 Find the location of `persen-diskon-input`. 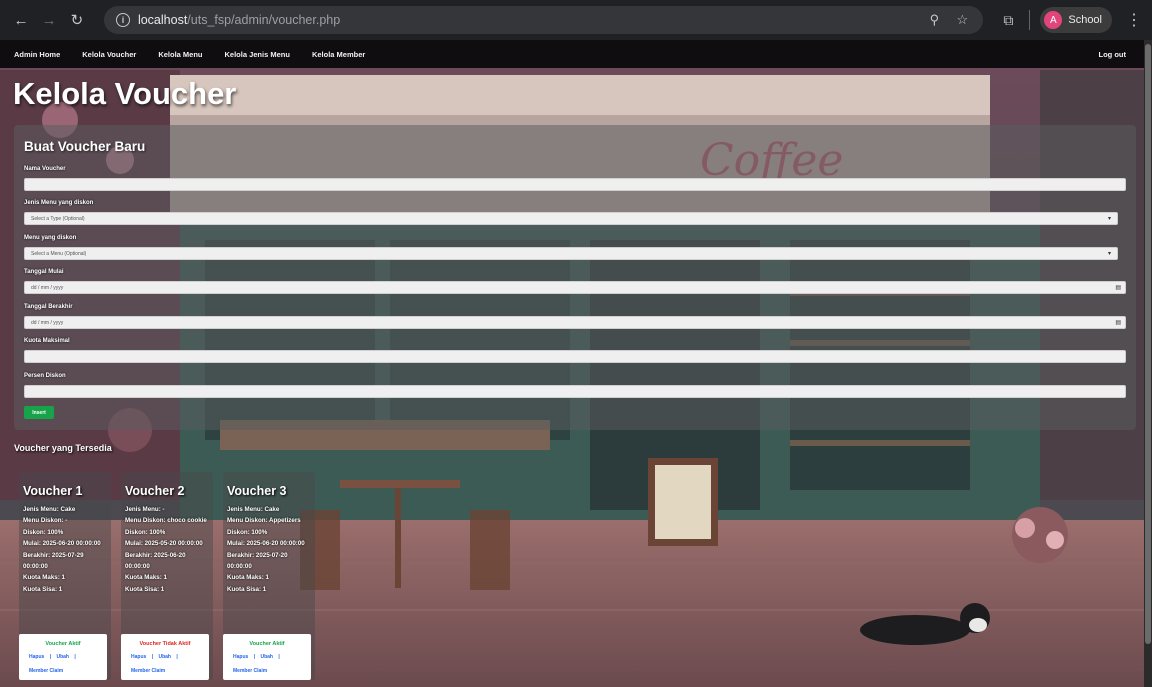

persen-diskon-input is located at coordinates (575, 391).